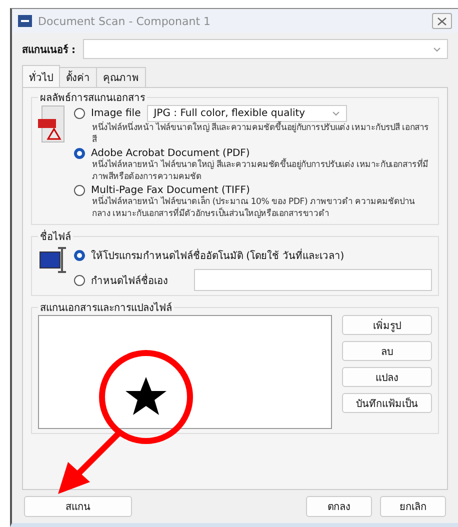 This screenshot has height=527, width=458. What do you see at coordinates (41, 76) in the screenshot?
I see `tab: ทั่วไป` at bounding box center [41, 76].